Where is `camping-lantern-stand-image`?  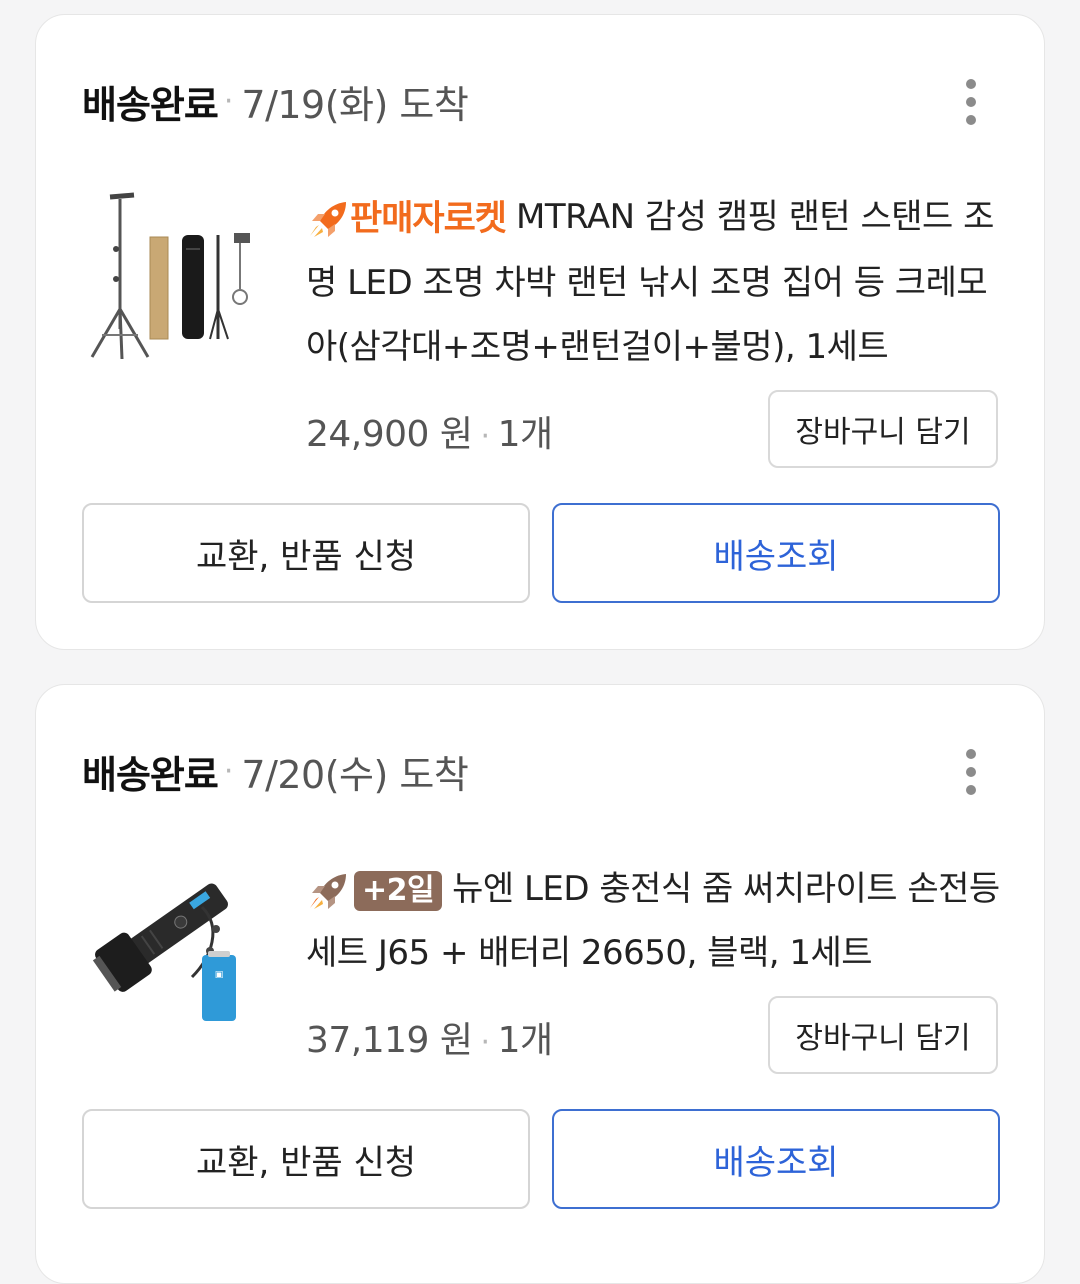 camping-lantern-stand-image is located at coordinates (170, 276).